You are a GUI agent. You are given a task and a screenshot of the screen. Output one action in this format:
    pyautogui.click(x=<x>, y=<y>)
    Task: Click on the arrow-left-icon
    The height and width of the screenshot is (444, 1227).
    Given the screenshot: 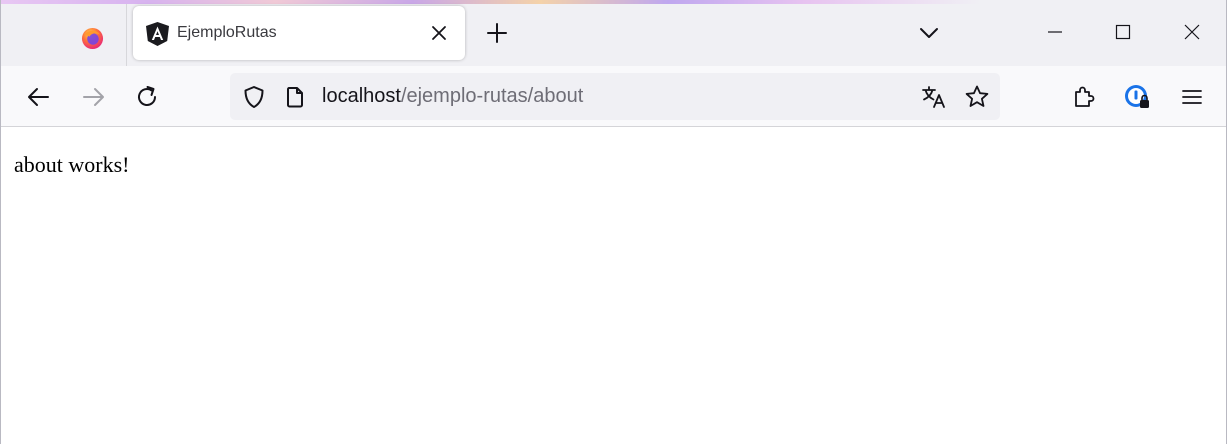 What is the action you would take?
    pyautogui.click(x=39, y=97)
    